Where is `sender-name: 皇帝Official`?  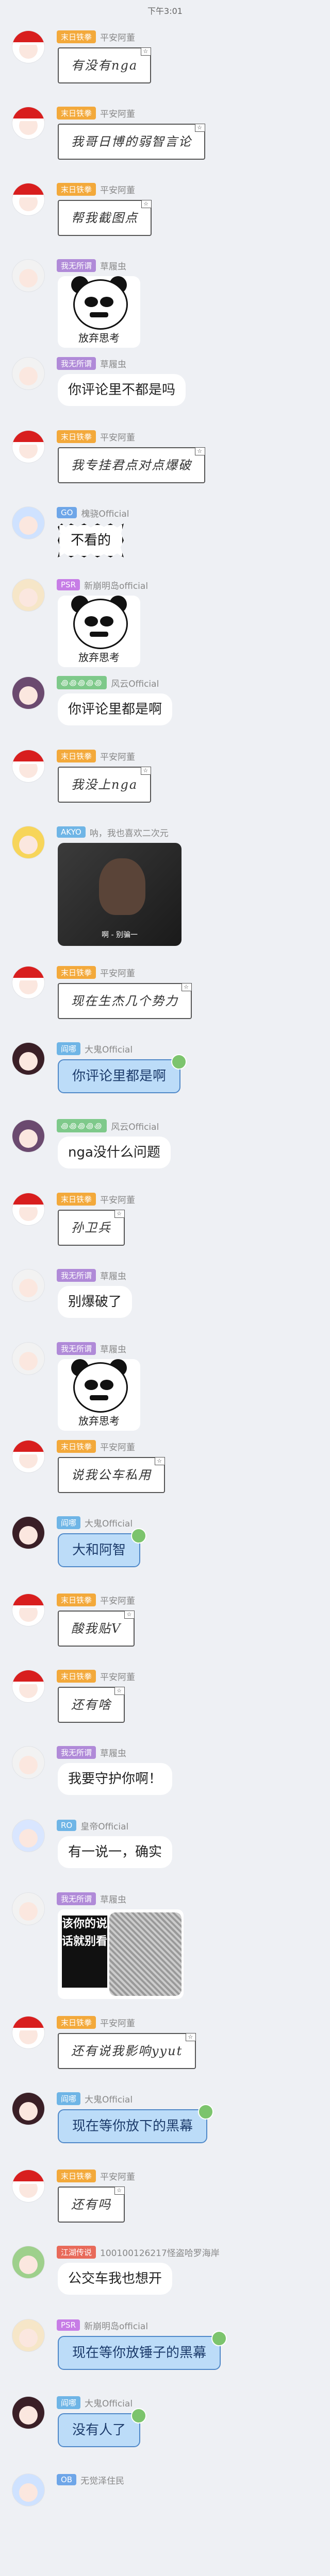
sender-name: 皇帝Official is located at coordinates (104, 1825).